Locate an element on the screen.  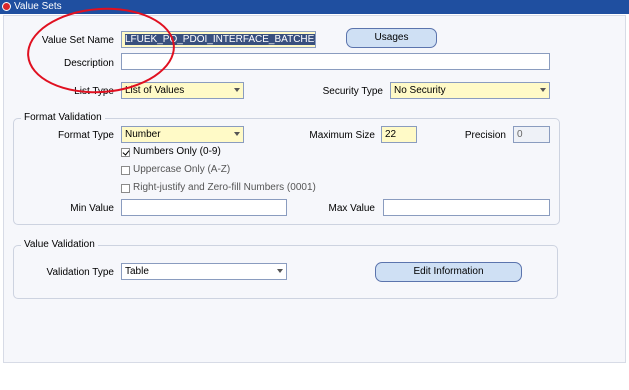
min-value-field is located at coordinates (204, 207).